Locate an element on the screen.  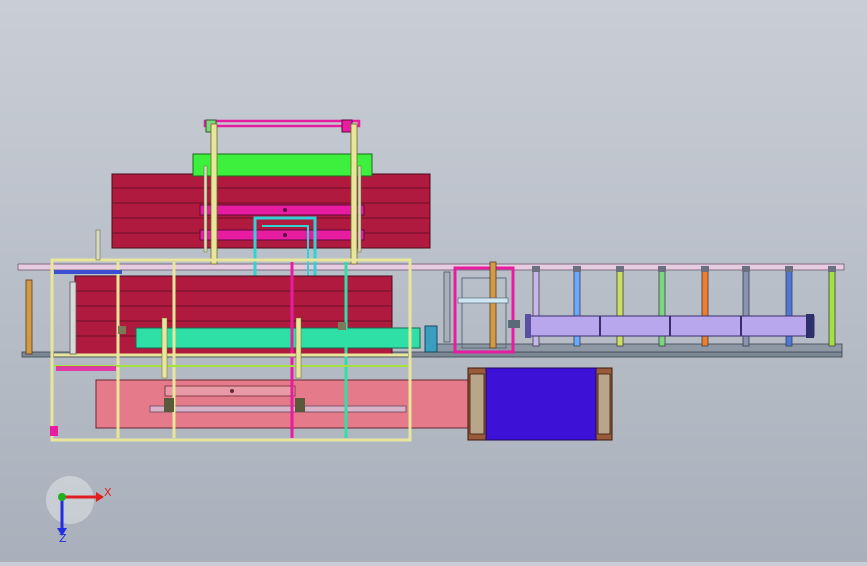
coordinate-triad: X Z is located at coordinates (79, 510).